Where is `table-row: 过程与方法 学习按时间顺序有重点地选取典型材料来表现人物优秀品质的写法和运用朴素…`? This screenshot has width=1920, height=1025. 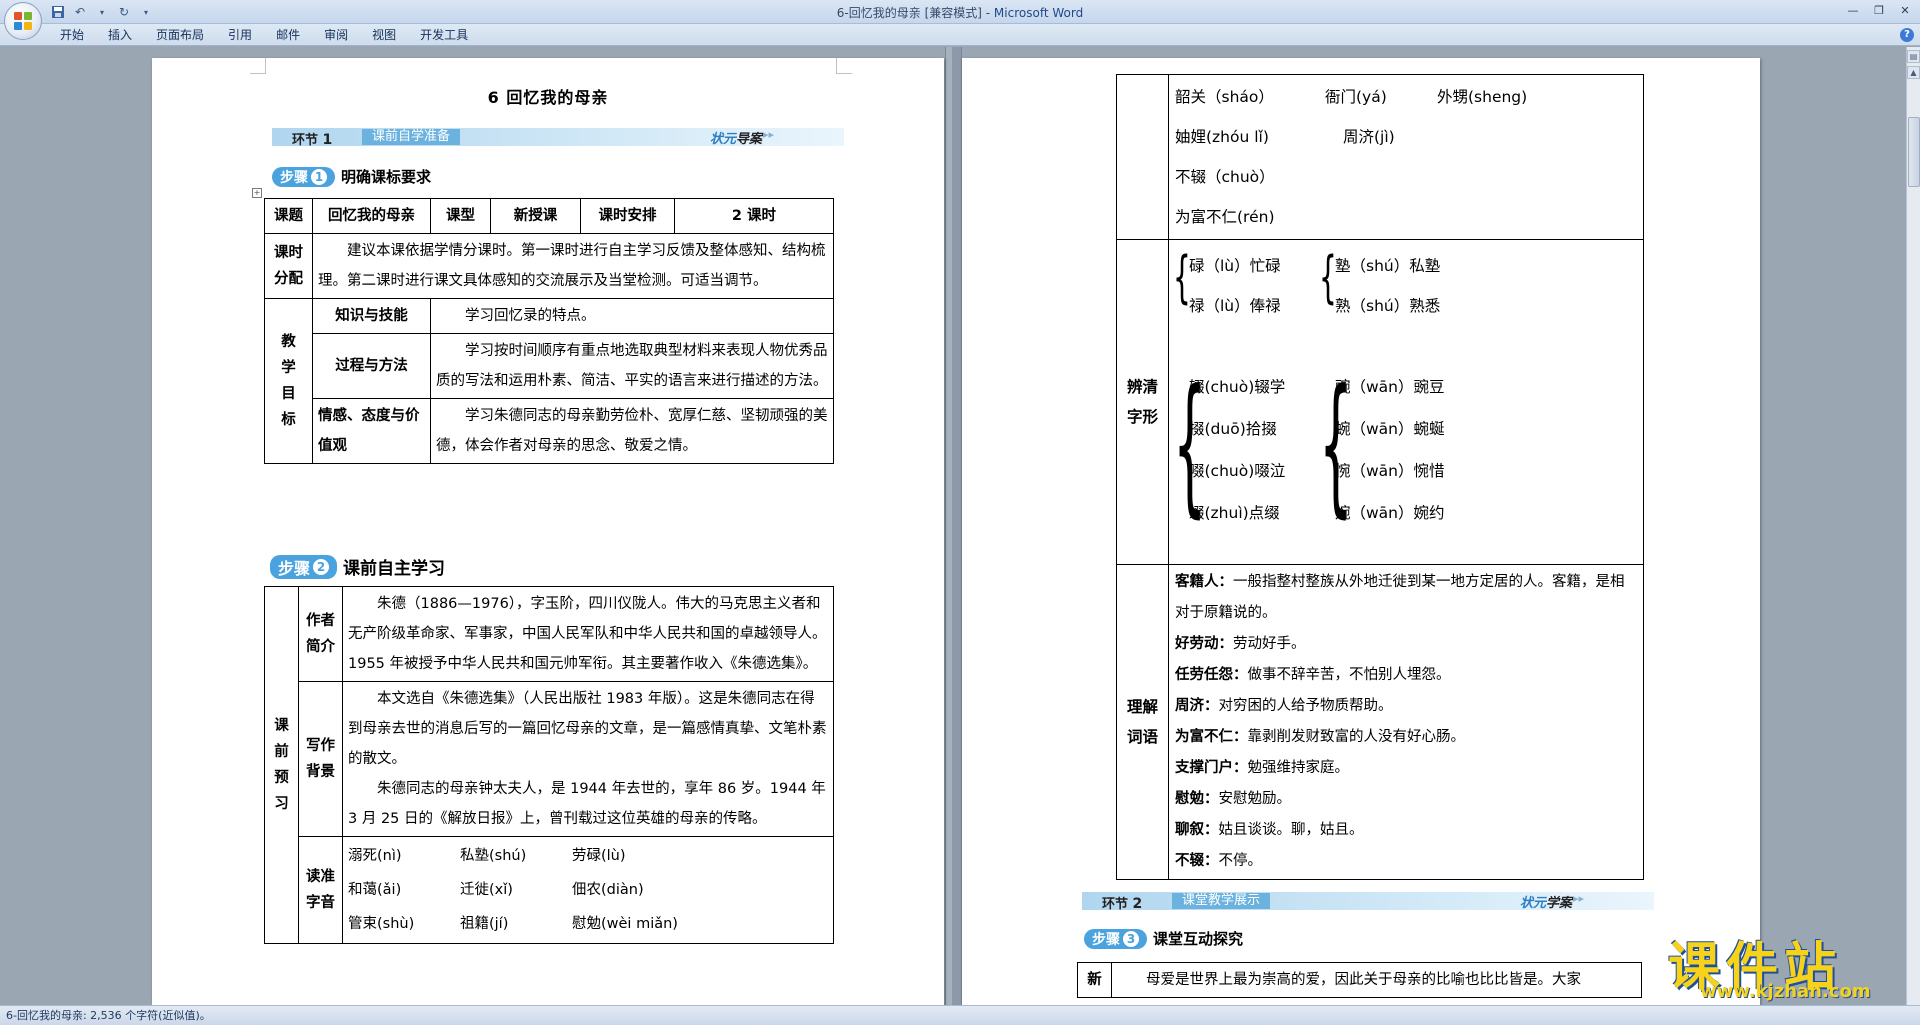
table-row: 过程与方法 学习按时间顺序有重点地选取典型材料来表现人物优秀品质的写法和运用朴素… is located at coordinates (549, 366).